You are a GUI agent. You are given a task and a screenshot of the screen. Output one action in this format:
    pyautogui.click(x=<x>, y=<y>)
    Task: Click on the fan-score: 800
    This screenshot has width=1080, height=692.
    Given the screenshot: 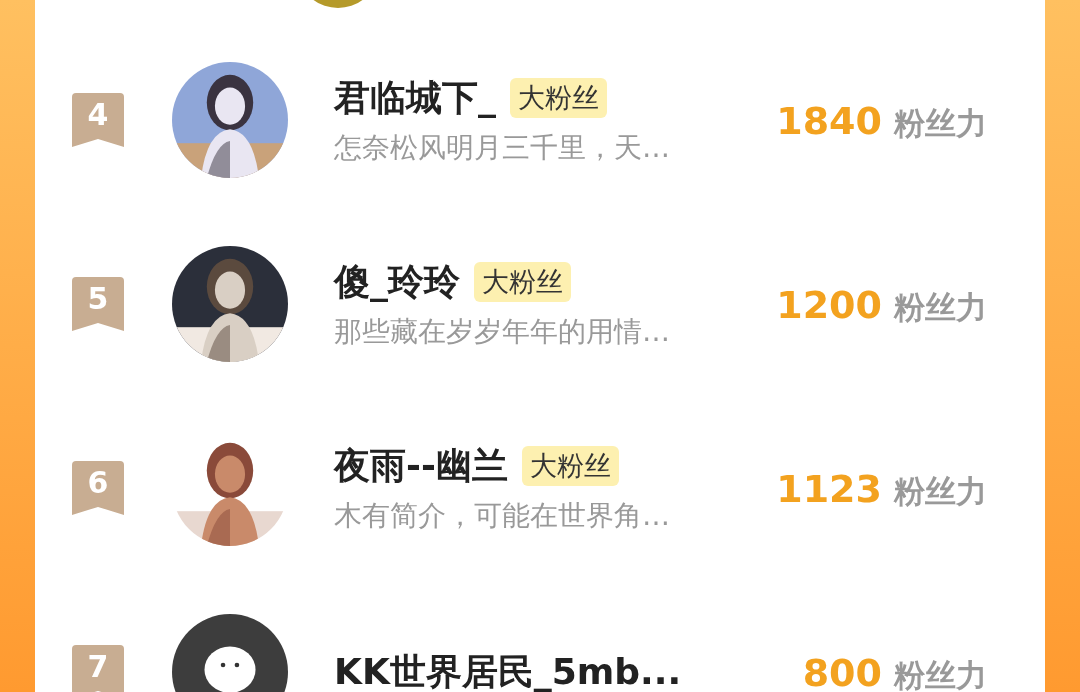 What is the action you would take?
    pyautogui.click(x=842, y=671)
    